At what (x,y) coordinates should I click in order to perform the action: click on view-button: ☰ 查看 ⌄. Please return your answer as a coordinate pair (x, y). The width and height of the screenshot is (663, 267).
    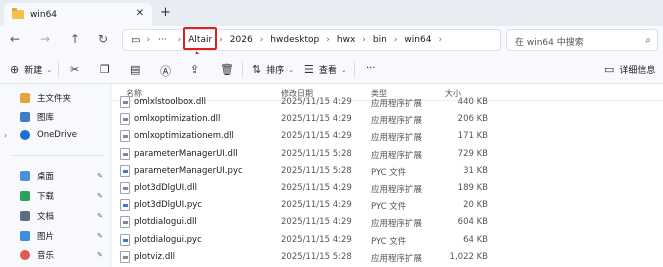
    Looking at the image, I should click on (325, 69).